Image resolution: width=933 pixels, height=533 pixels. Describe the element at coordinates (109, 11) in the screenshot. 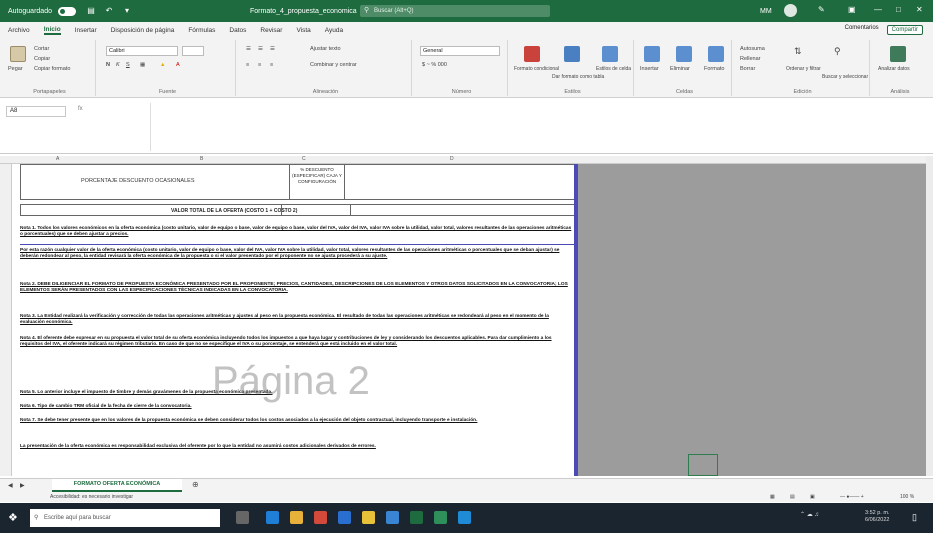

I see `undo-icon: ↶` at that location.